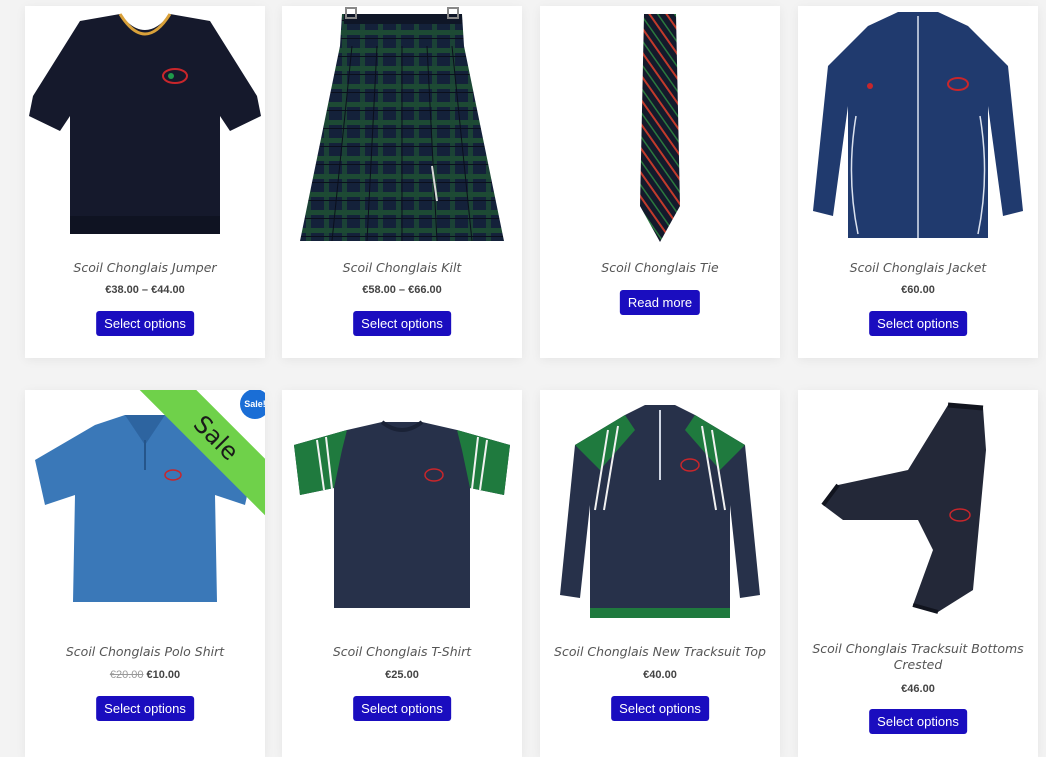 This screenshot has height=757, width=1046. I want to click on product-price: €40.00, so click(660, 675).